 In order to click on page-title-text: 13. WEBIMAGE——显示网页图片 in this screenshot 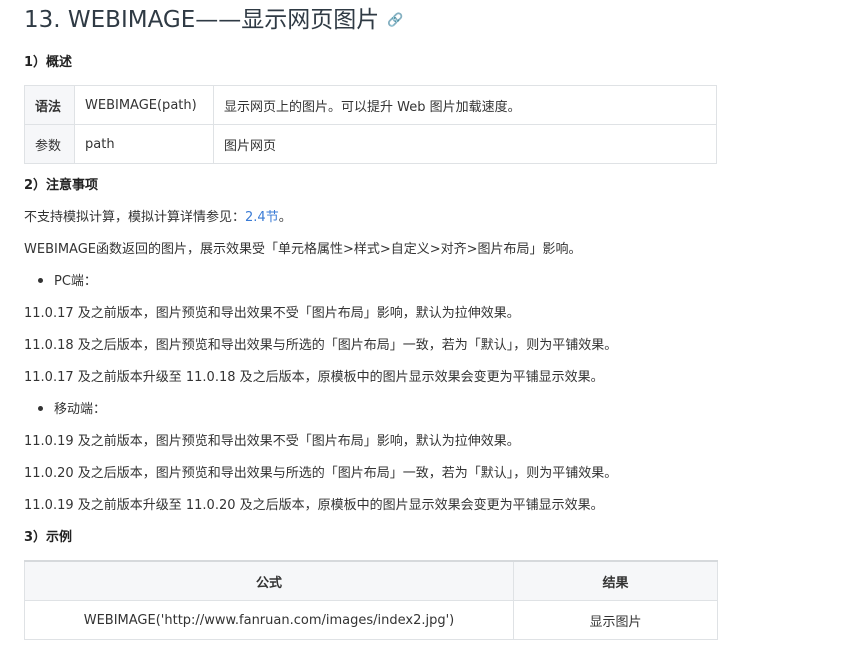, I will do `click(202, 20)`.